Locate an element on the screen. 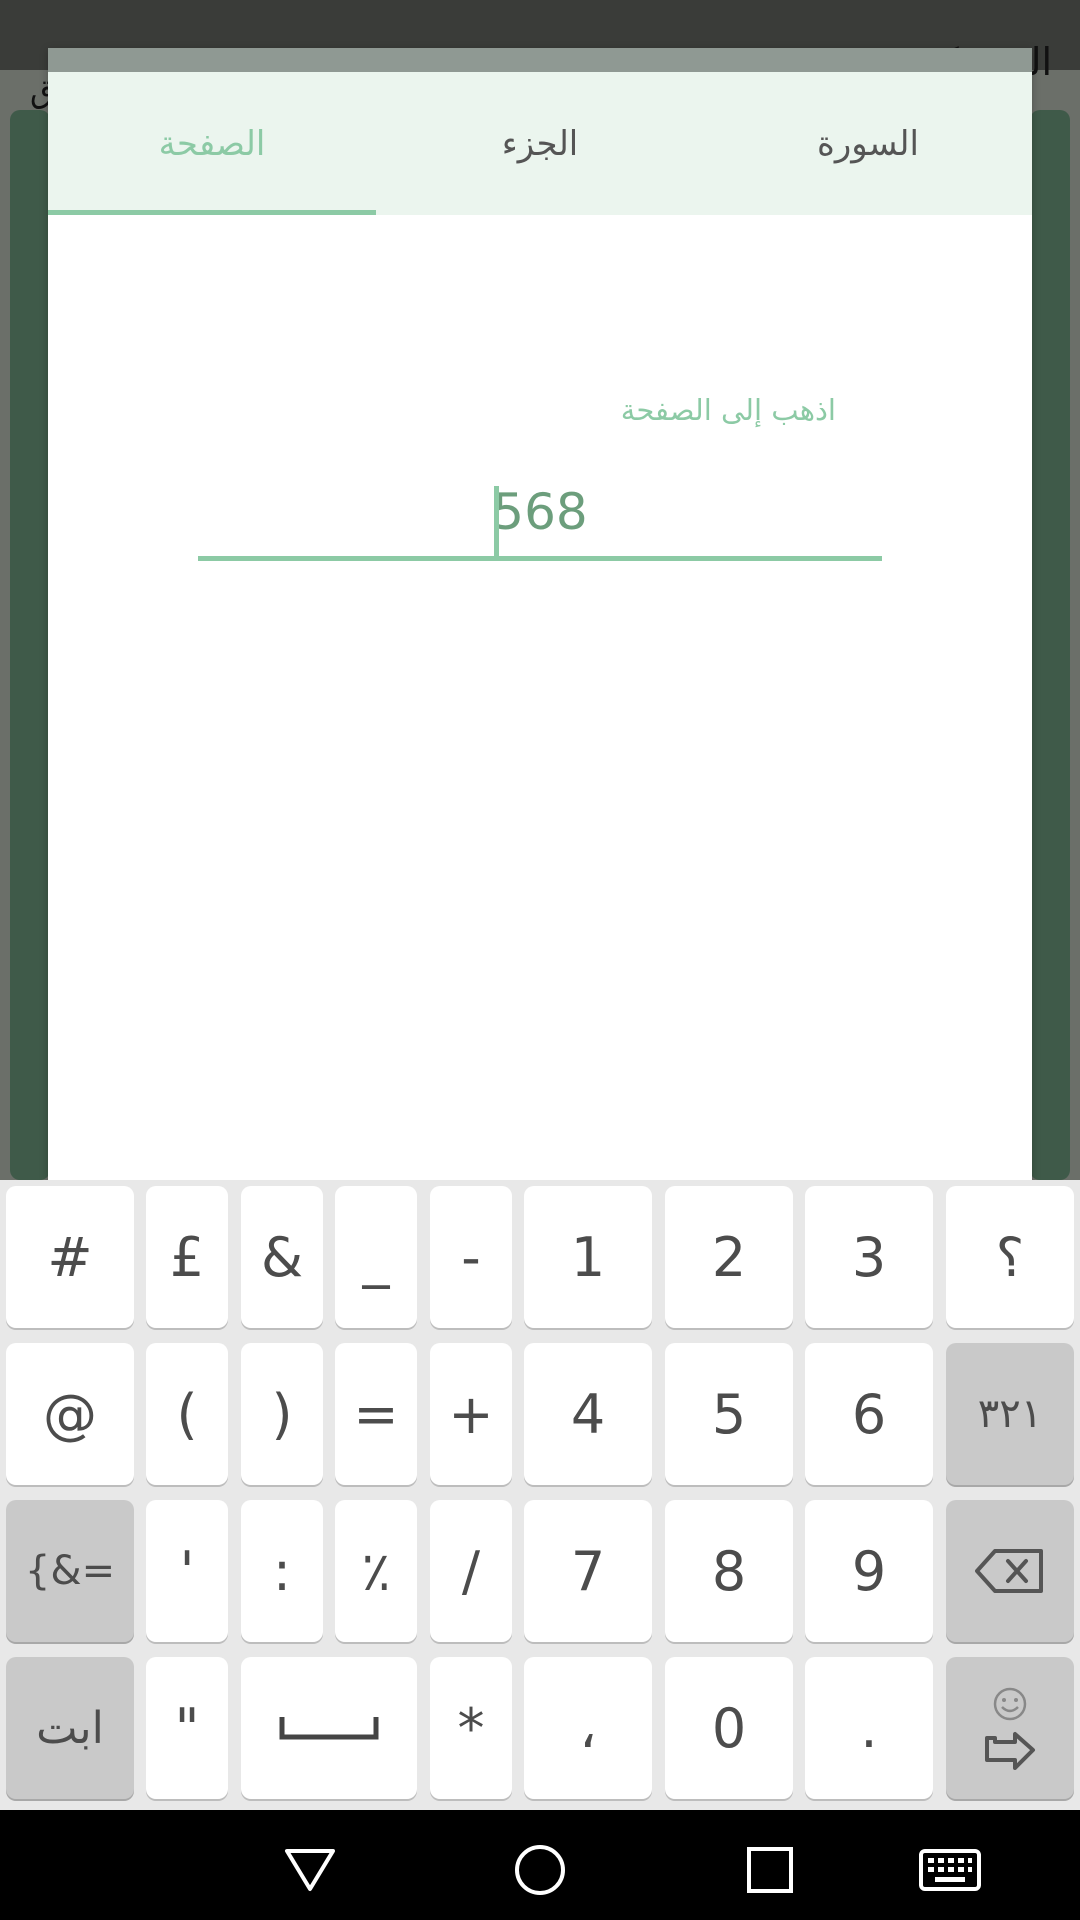 This screenshot has width=1080, height=1920. key-enter is located at coordinates (1010, 1728).